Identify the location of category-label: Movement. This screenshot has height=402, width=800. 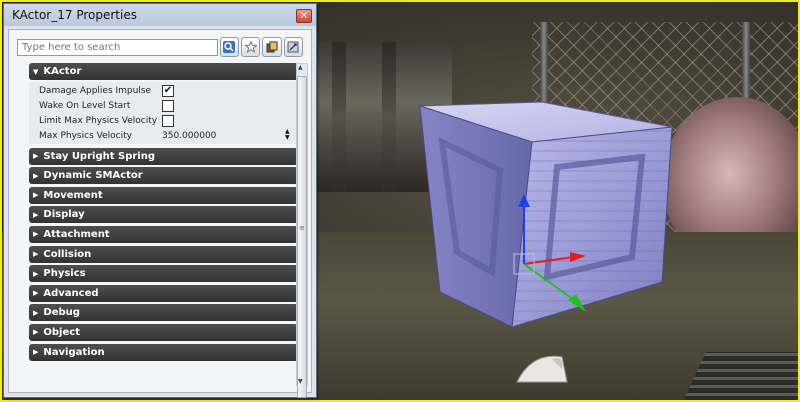
(73, 195).